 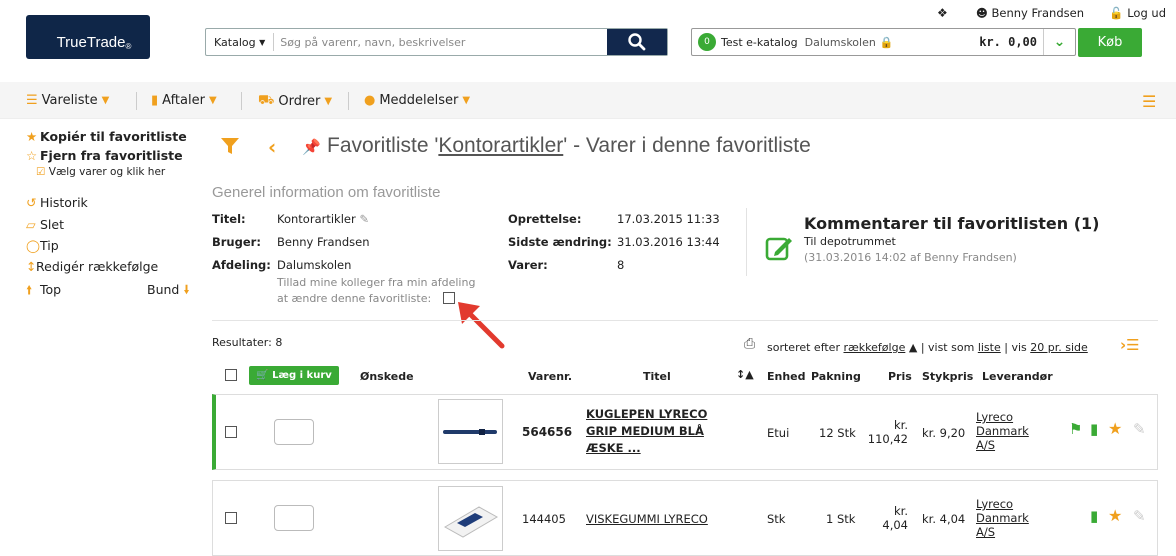 I want to click on col-price: Pris, so click(x=900, y=376).